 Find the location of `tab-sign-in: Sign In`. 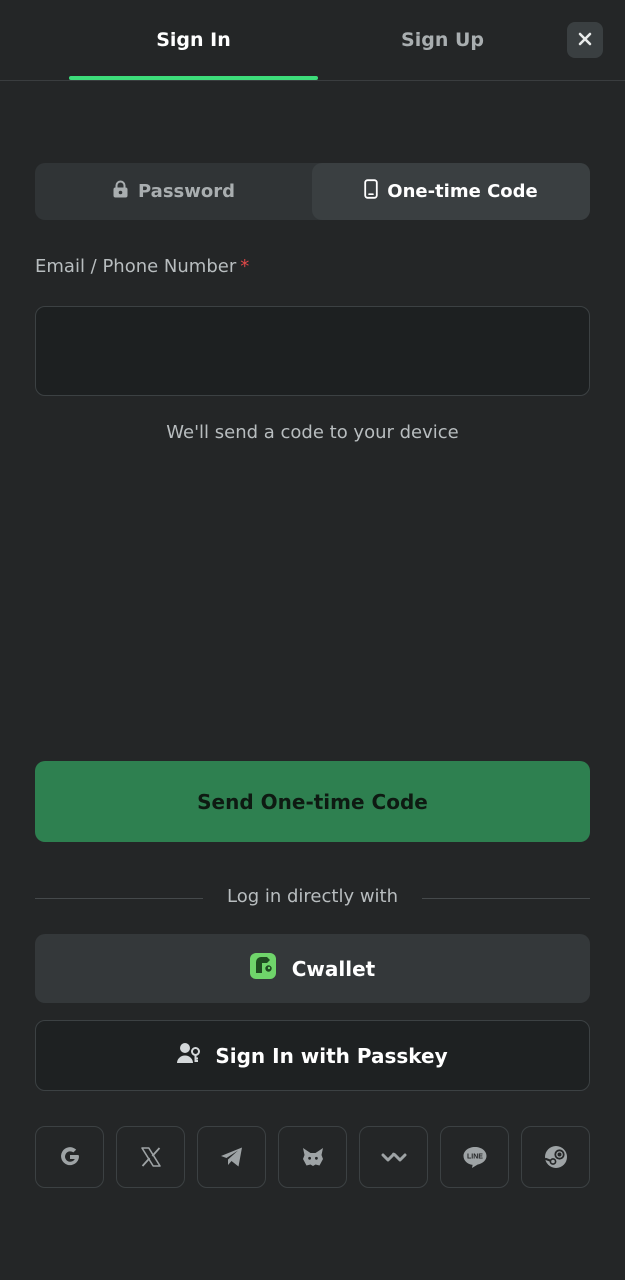

tab-sign-in: Sign In is located at coordinates (193, 40).